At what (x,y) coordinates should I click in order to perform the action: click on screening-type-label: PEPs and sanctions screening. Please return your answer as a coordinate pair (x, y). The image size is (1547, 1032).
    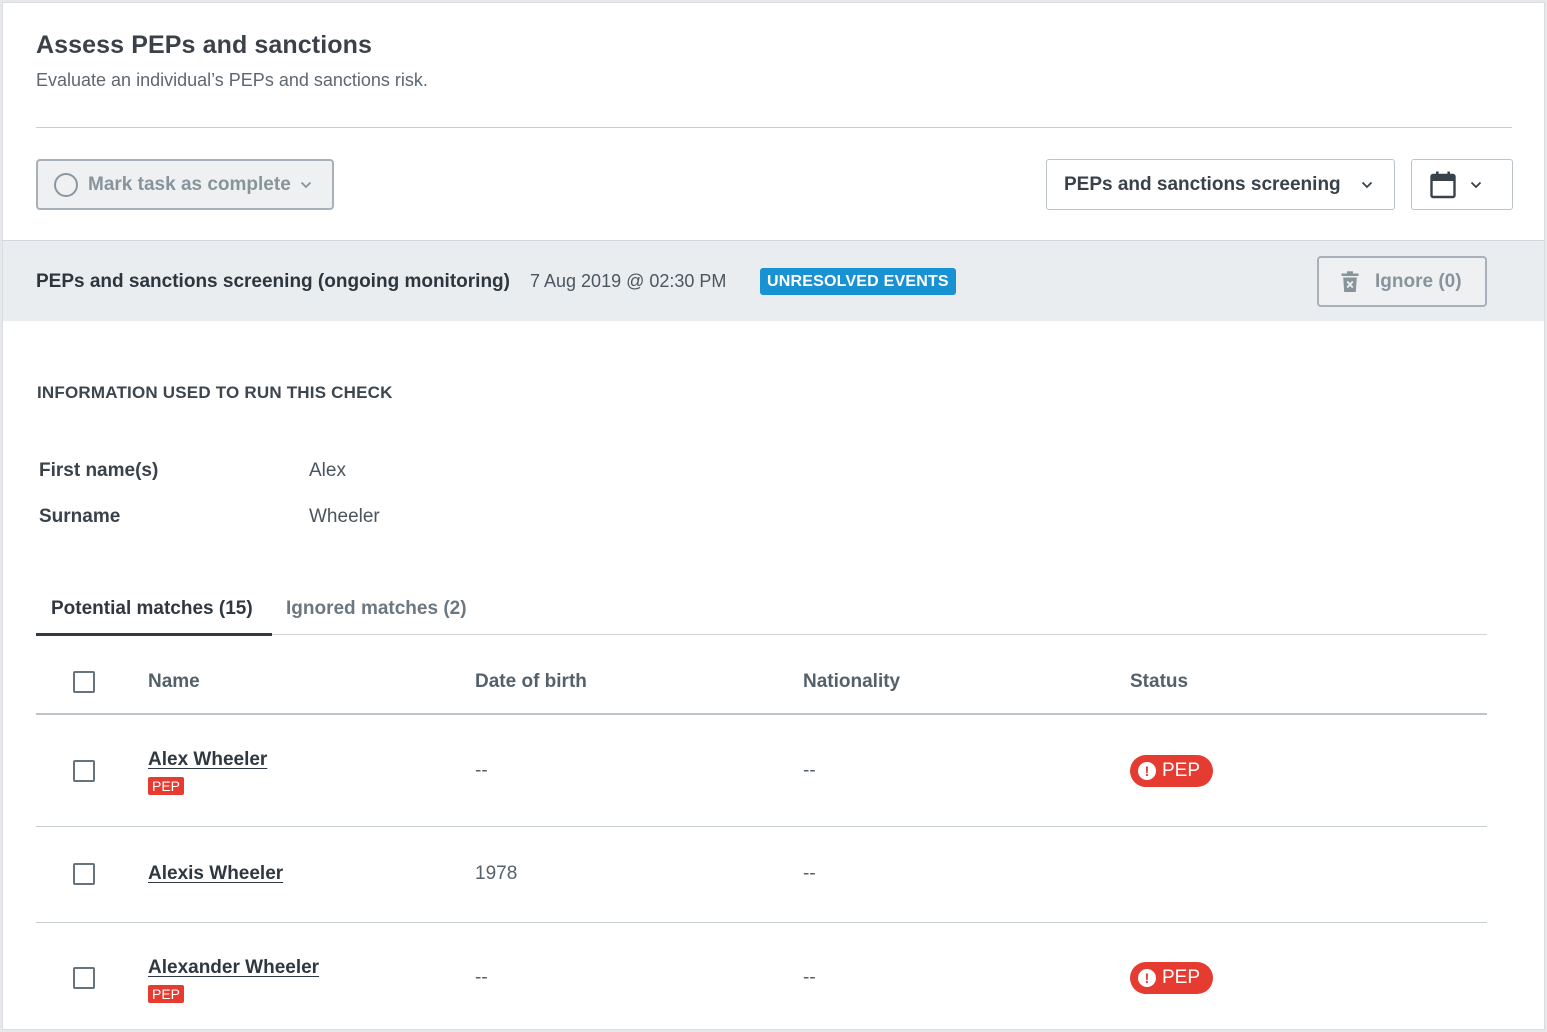
    Looking at the image, I should click on (1202, 184).